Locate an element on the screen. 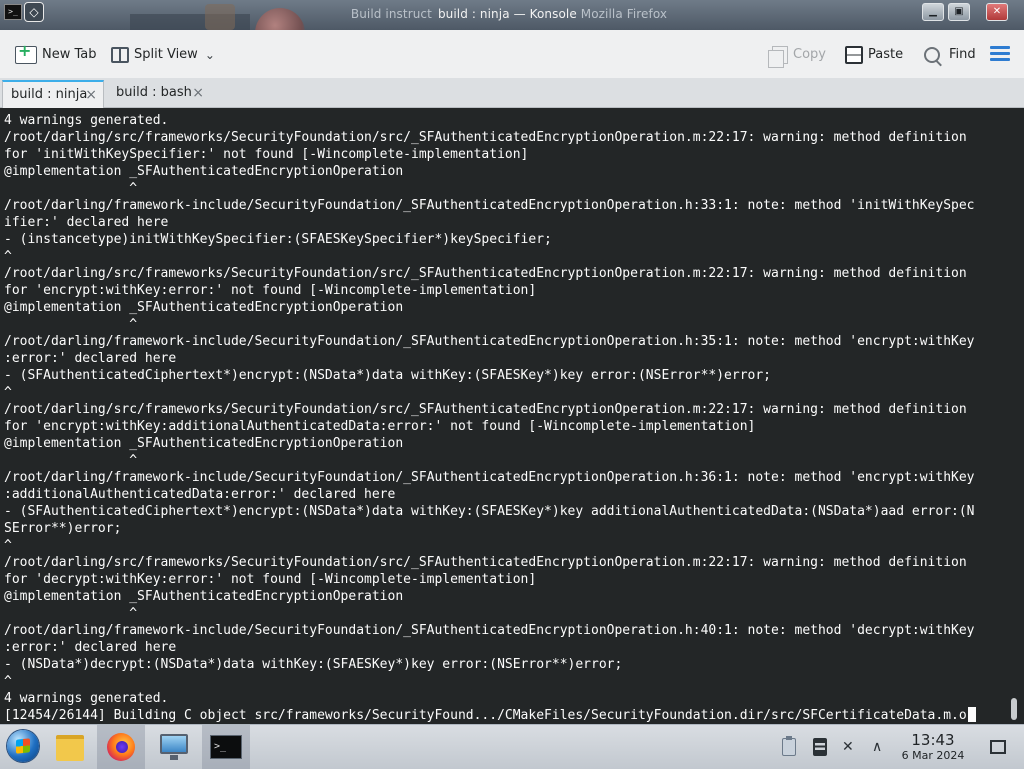 Image resolution: width=1024 pixels, height=769 pixels. tab-build-ninja: build : ninja × is located at coordinates (53, 94).